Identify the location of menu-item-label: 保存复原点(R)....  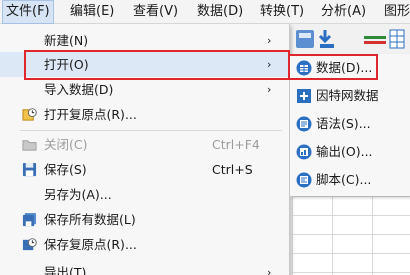
(90, 244).